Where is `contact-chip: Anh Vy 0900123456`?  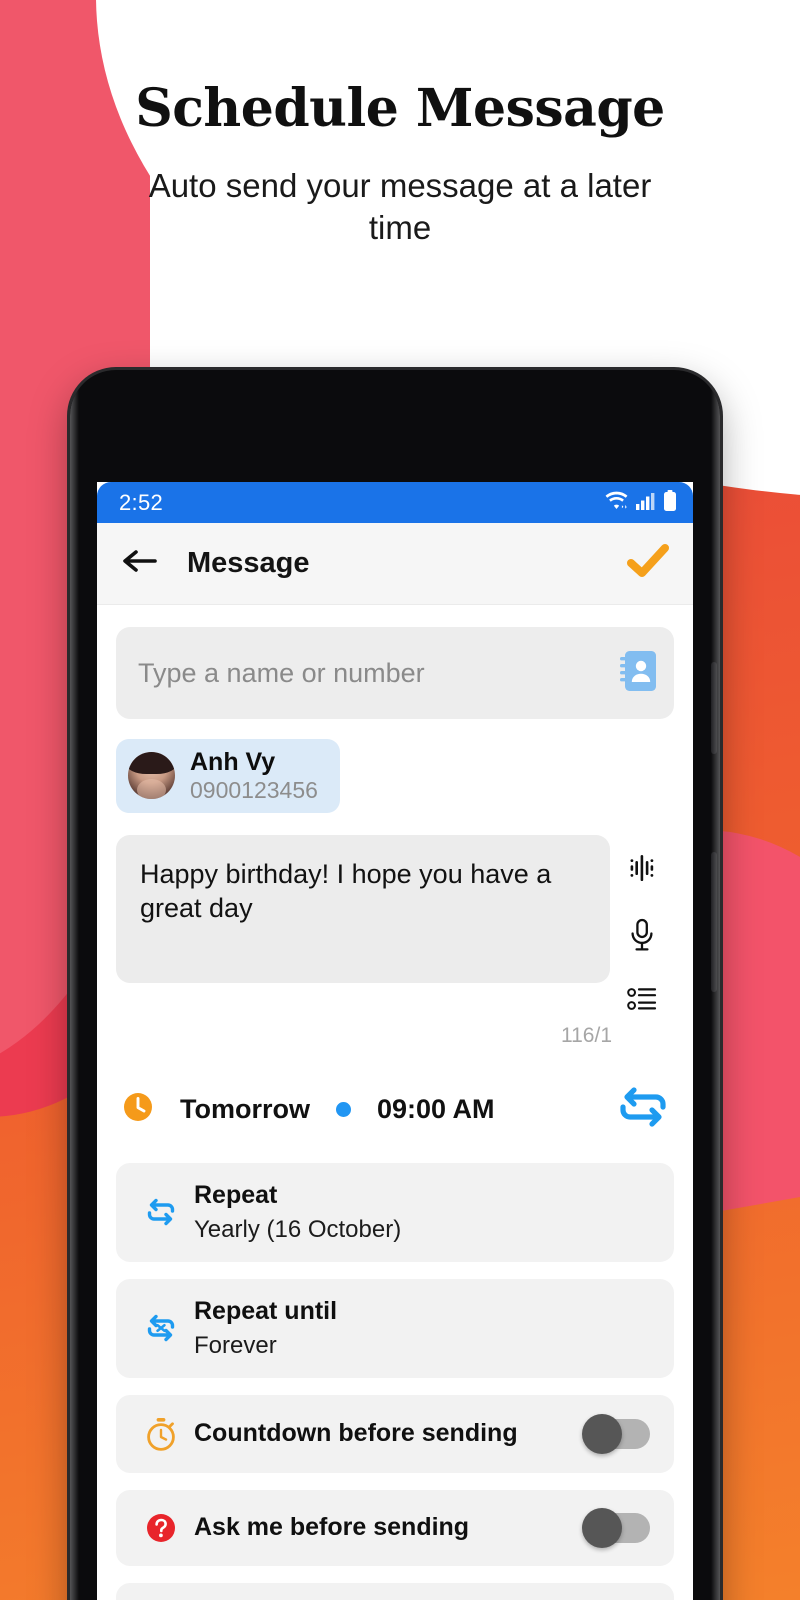 contact-chip: Anh Vy 0900123456 is located at coordinates (228, 776).